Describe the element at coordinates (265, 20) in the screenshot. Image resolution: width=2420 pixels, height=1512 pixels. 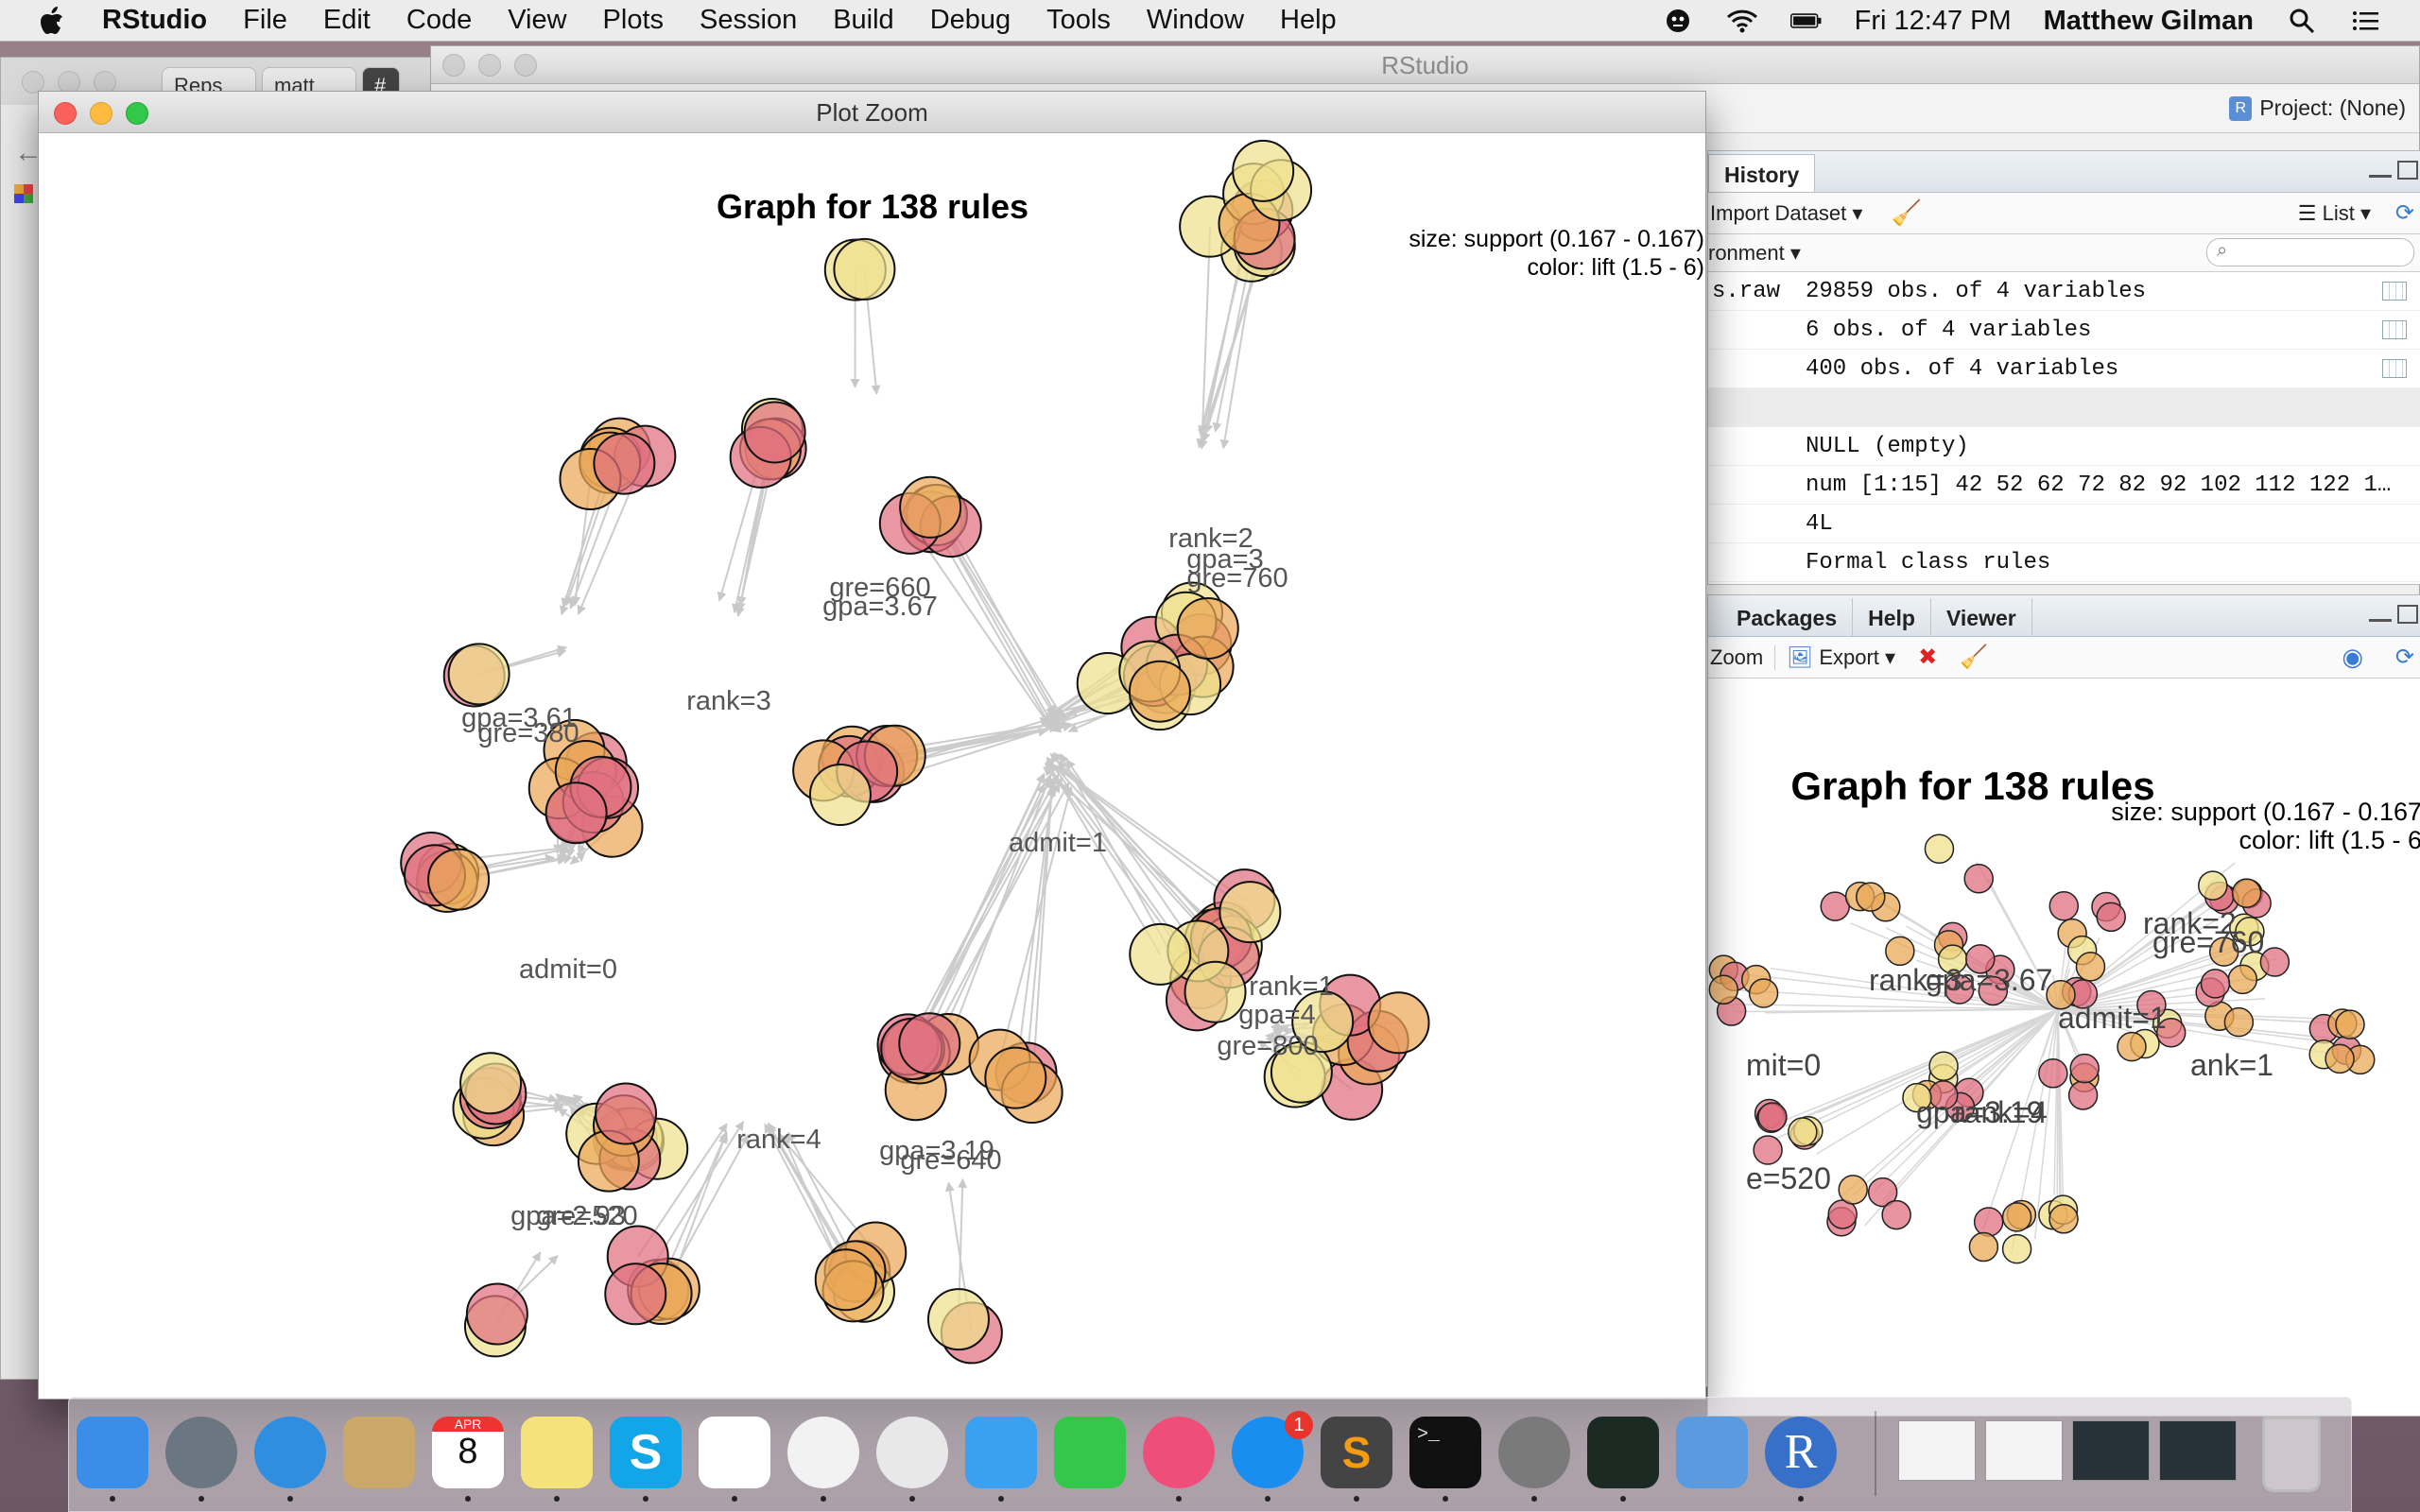
I see `menu-file: File` at that location.